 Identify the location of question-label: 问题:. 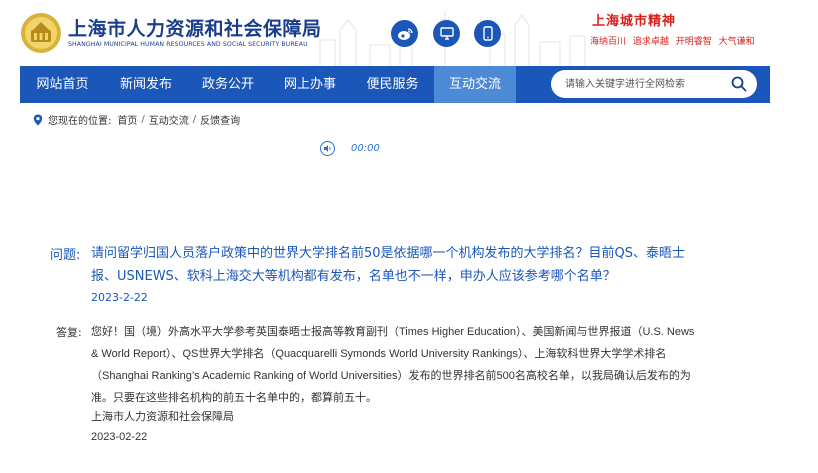
(65, 255).